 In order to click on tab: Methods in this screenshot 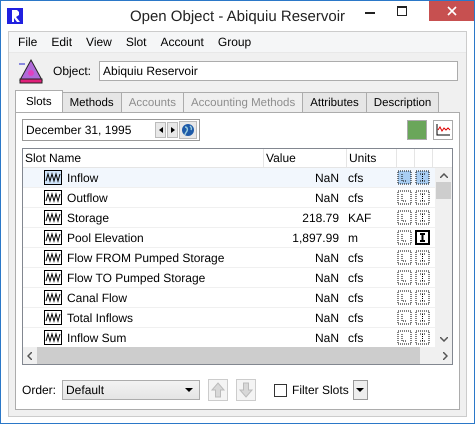, I will do `click(92, 102)`.